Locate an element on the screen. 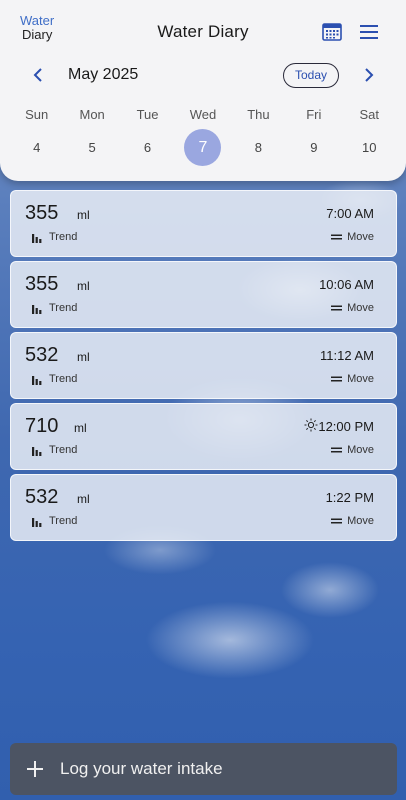  day-number: 6 is located at coordinates (147, 147).